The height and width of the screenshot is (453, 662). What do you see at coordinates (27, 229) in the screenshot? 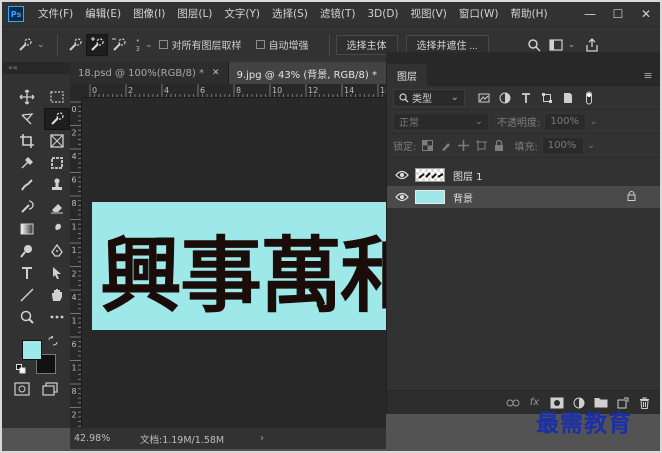
I see `gradient-tool-icon` at bounding box center [27, 229].